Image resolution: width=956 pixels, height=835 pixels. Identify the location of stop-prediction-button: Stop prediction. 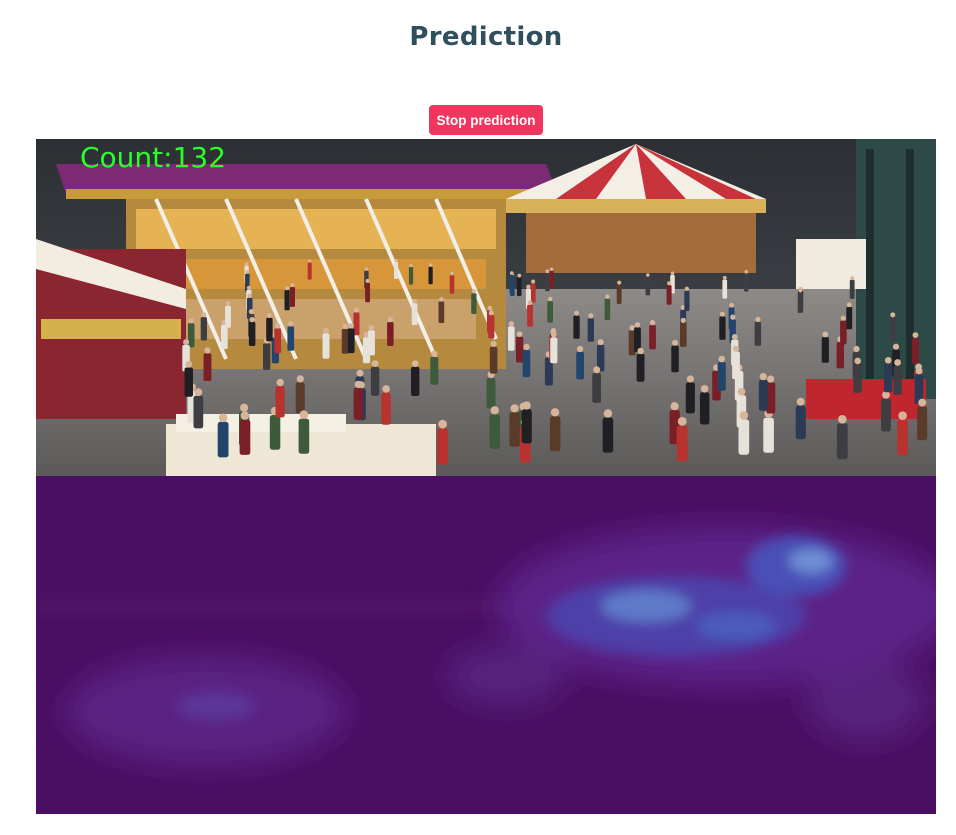
(486, 120).